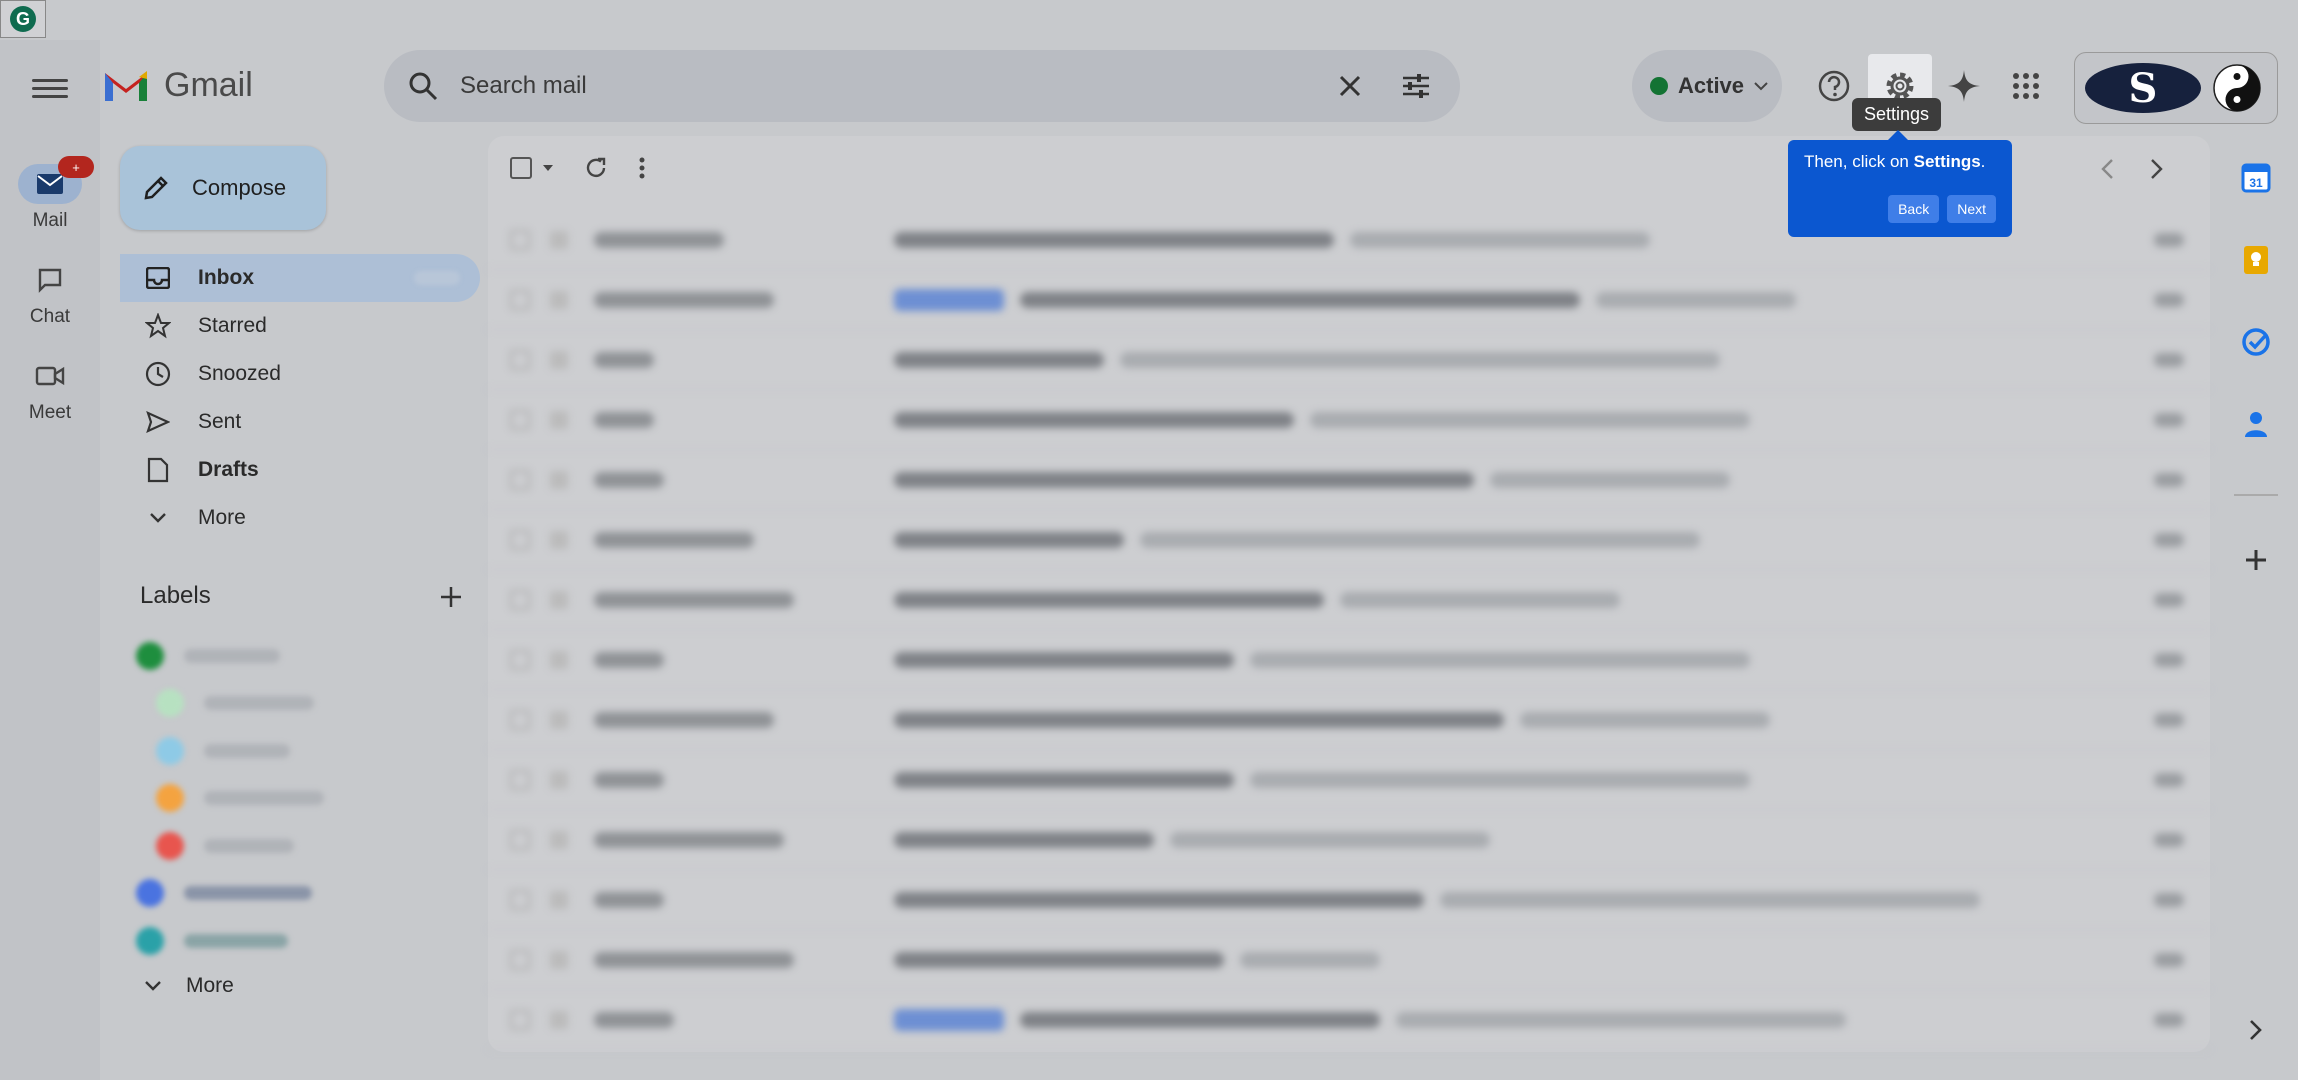 The height and width of the screenshot is (1080, 2298). Describe the element at coordinates (239, 373) in the screenshot. I see `nav-label-snoozed: Snoozed` at that location.